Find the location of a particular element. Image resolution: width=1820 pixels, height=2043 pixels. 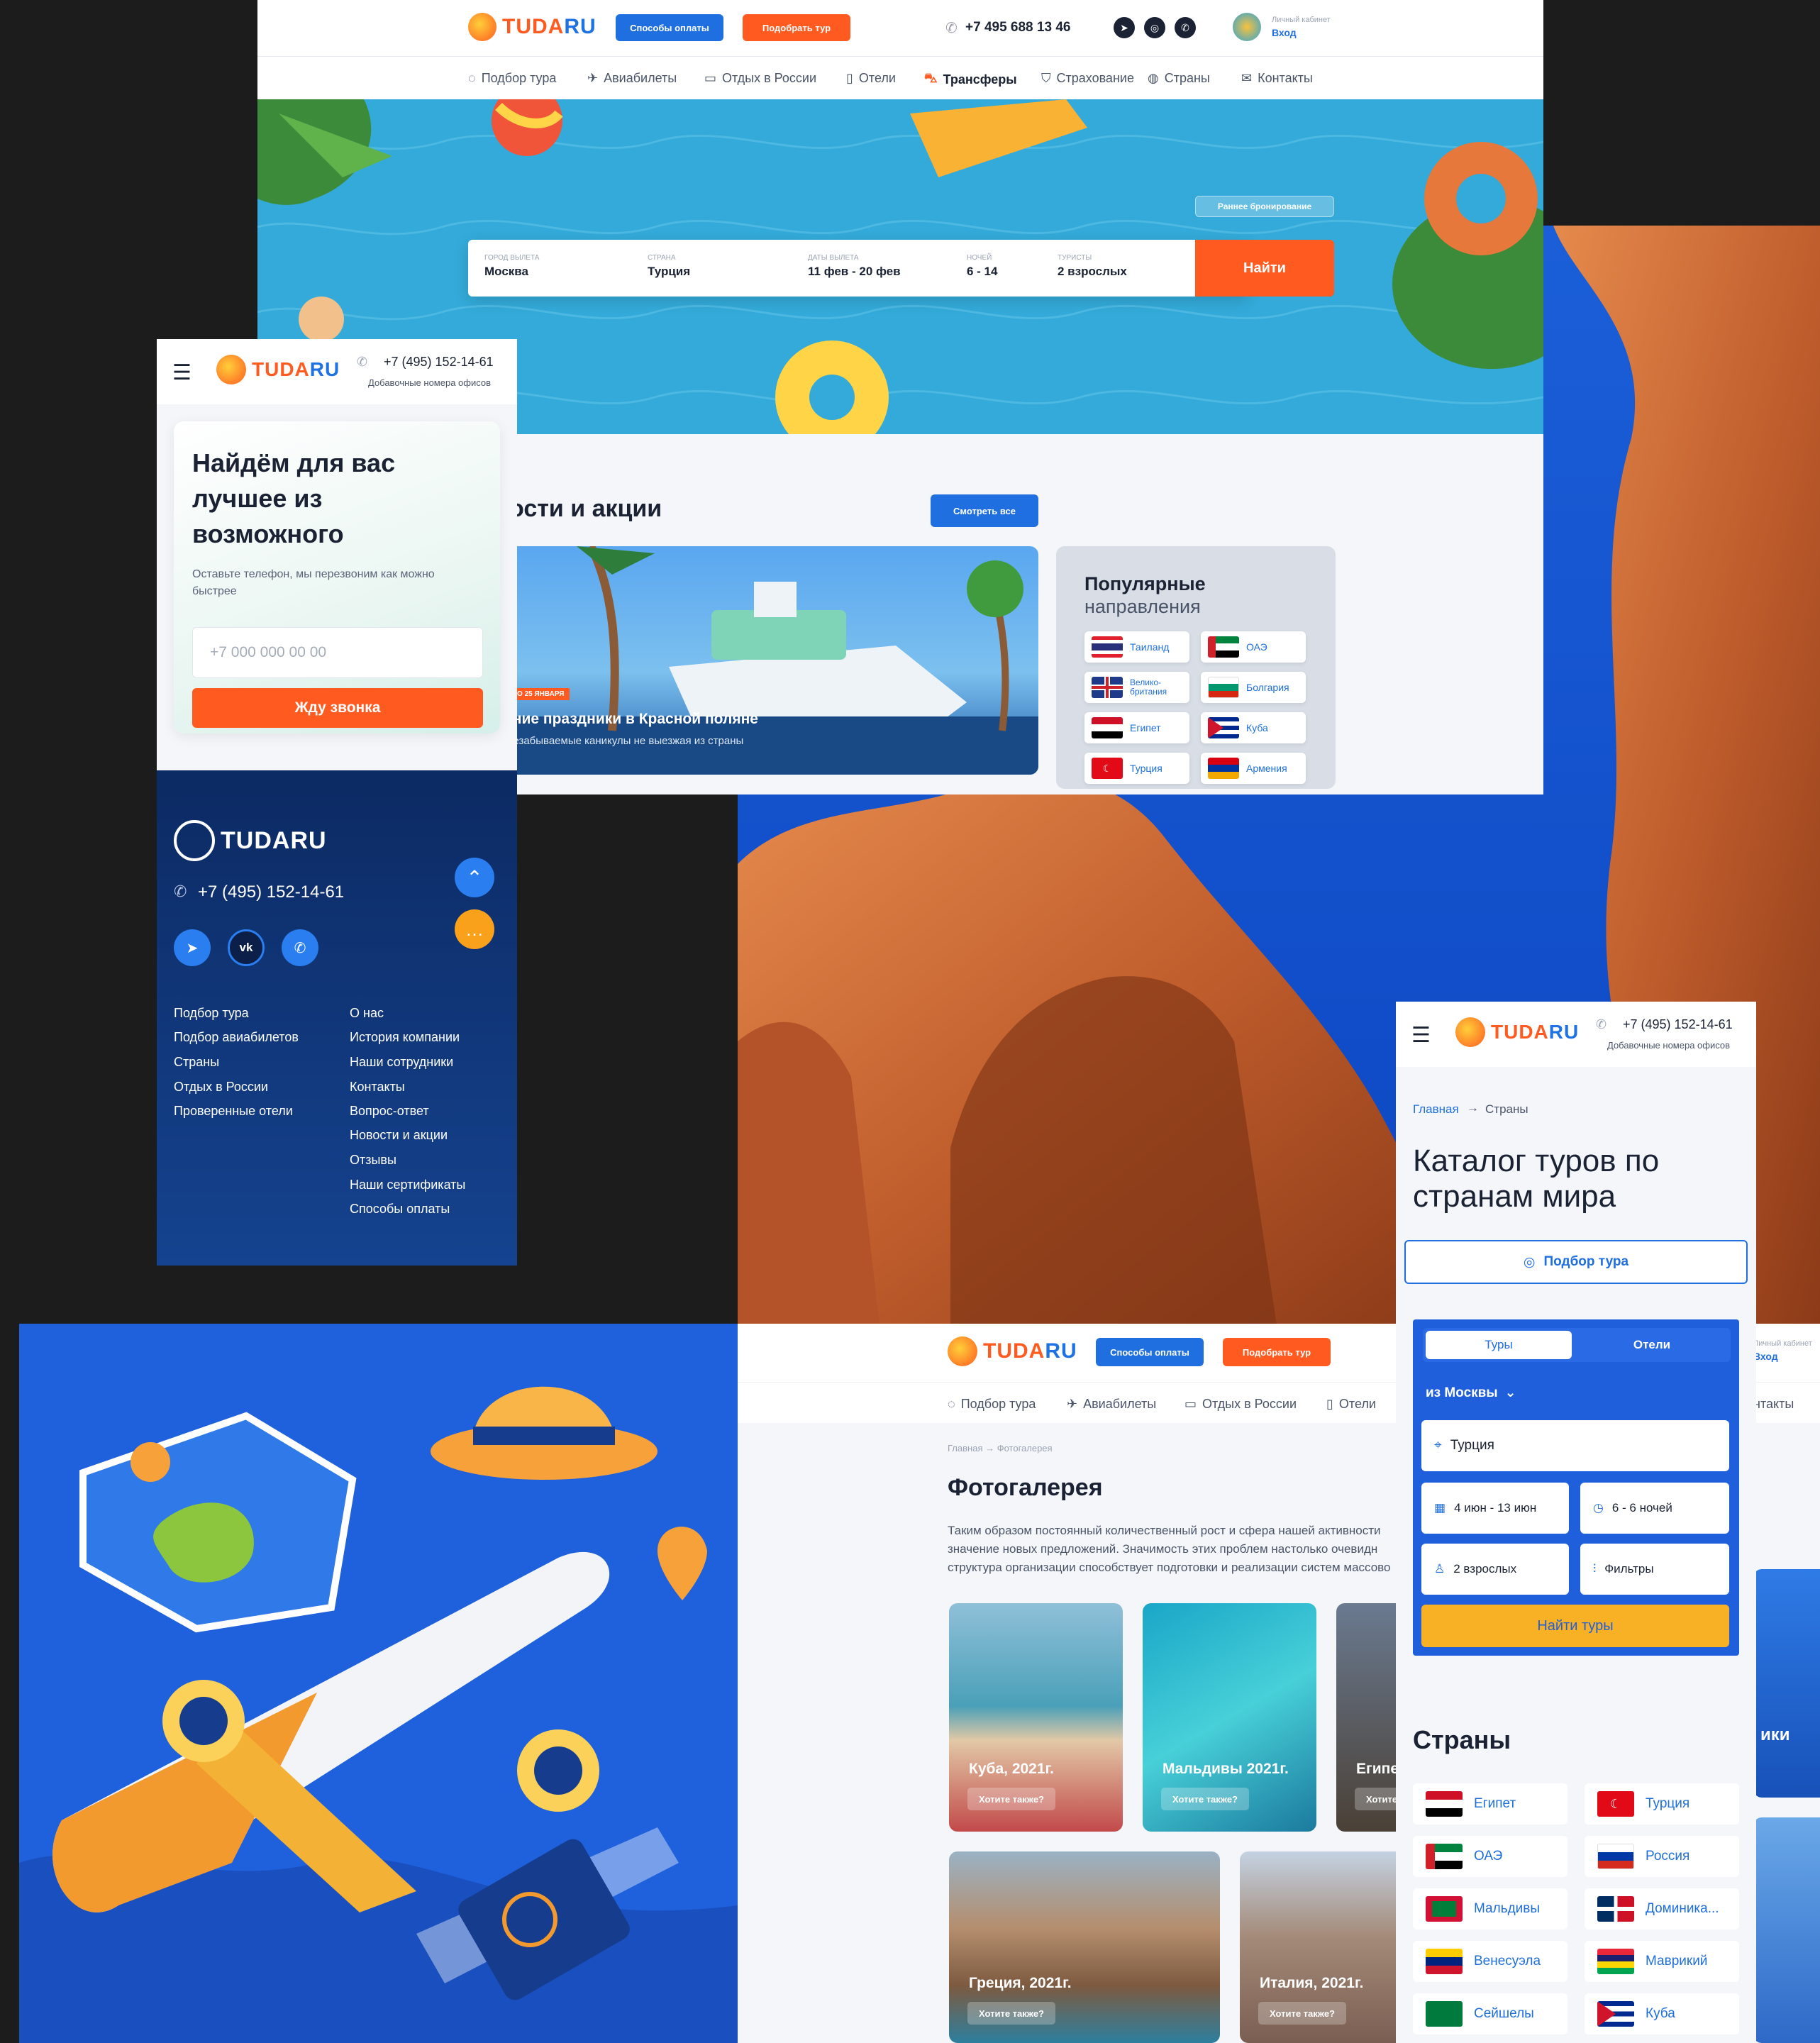

search-field-country: СТРАНА Турция is located at coordinates (669, 266).